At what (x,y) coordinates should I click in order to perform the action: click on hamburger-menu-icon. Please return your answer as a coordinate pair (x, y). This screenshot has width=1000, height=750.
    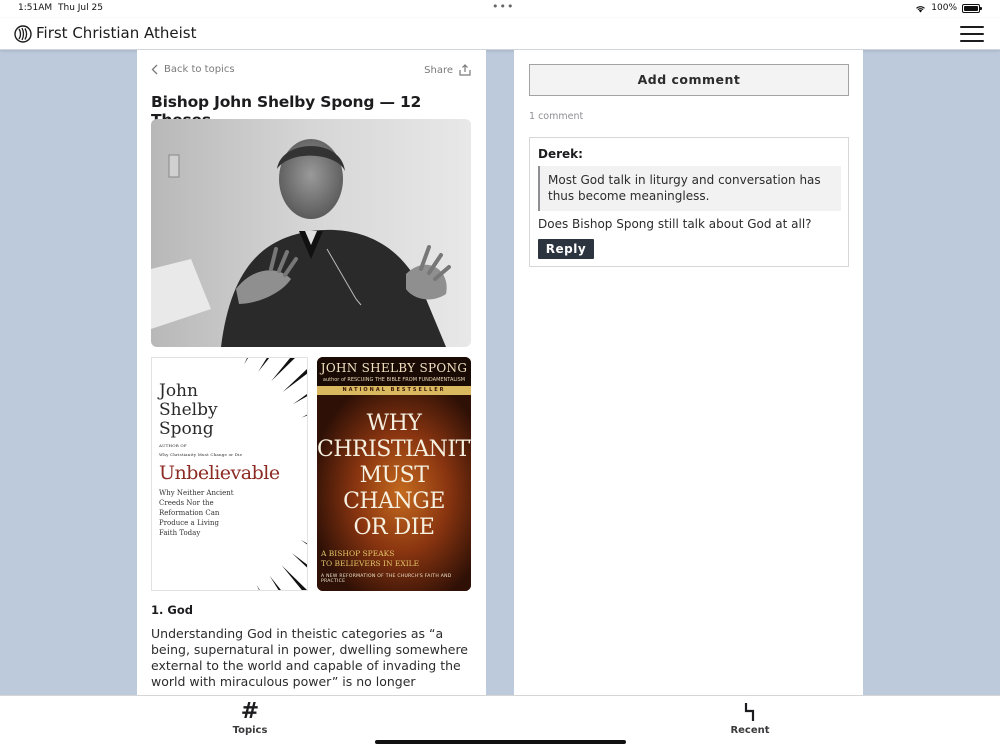
    Looking at the image, I should click on (972, 34).